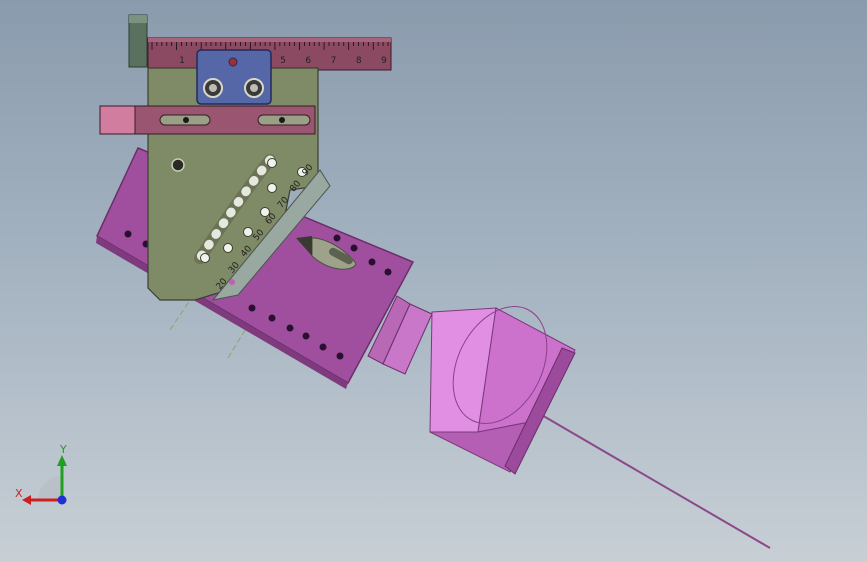 Image resolution: width=867 pixels, height=562 pixels. Describe the element at coordinates (41, 474) in the screenshot. I see `orientation-triad: Y X` at that location.